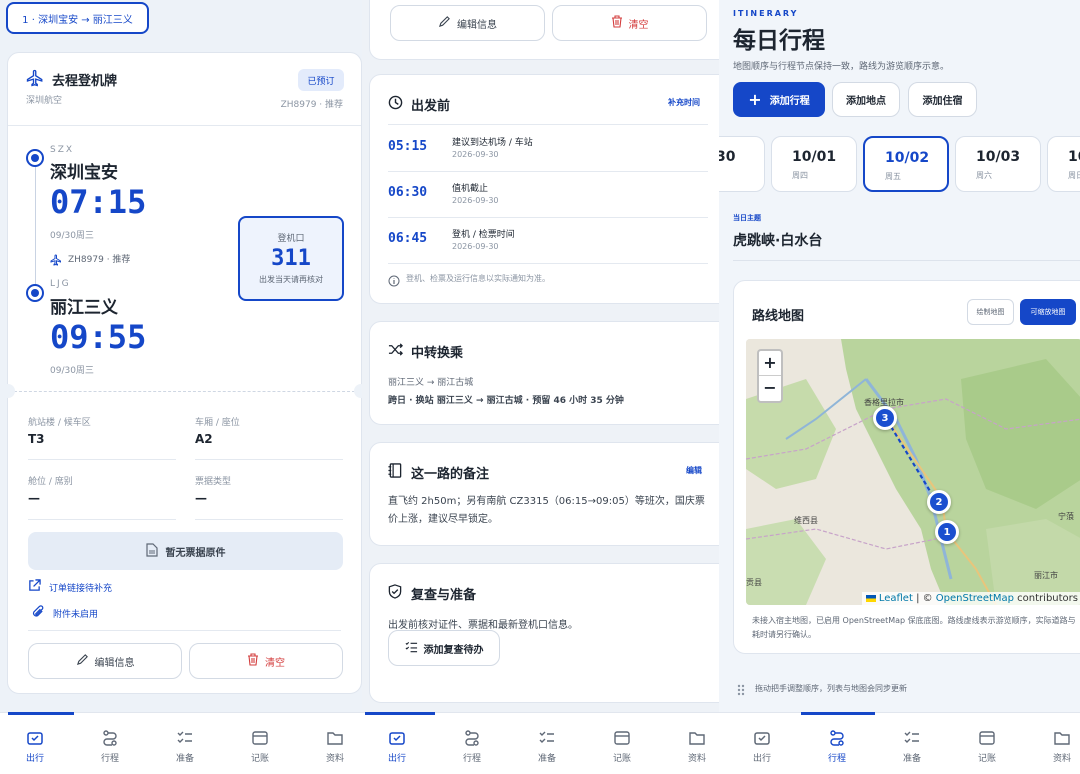  What do you see at coordinates (866, 99) in the screenshot?
I see `add-place-button: 添加地点` at bounding box center [866, 99].